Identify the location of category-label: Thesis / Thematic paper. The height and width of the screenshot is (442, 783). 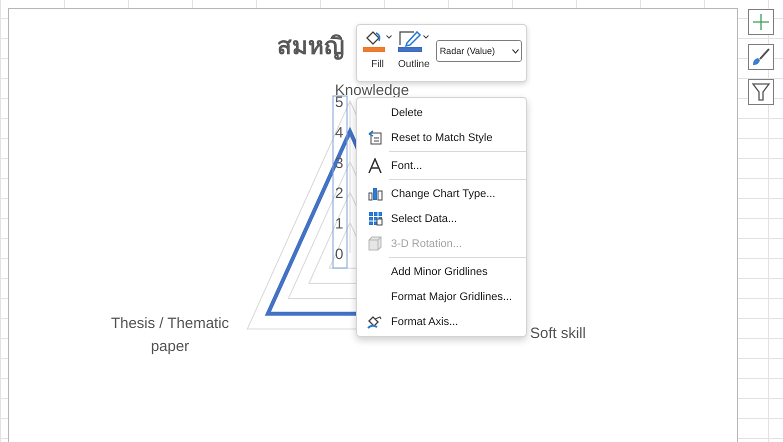
(170, 335).